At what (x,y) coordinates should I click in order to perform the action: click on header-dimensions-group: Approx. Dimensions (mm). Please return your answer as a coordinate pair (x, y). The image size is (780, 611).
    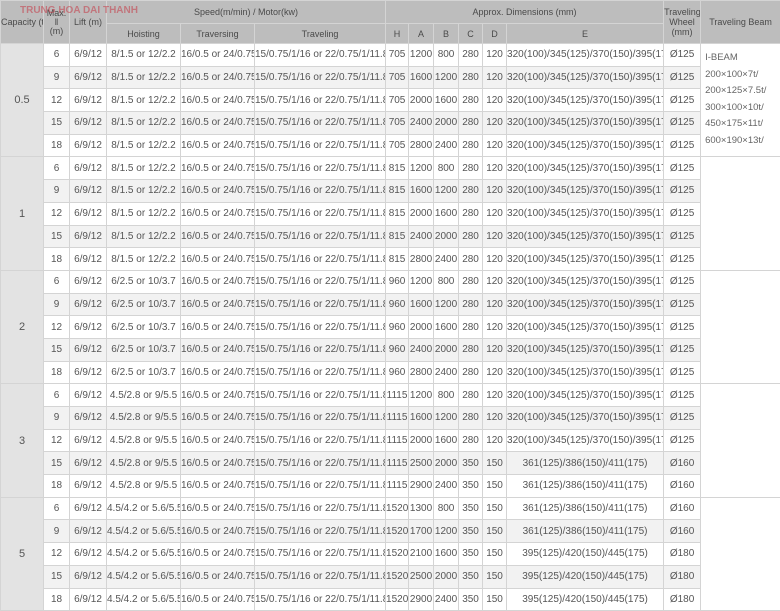
    Looking at the image, I should click on (525, 12).